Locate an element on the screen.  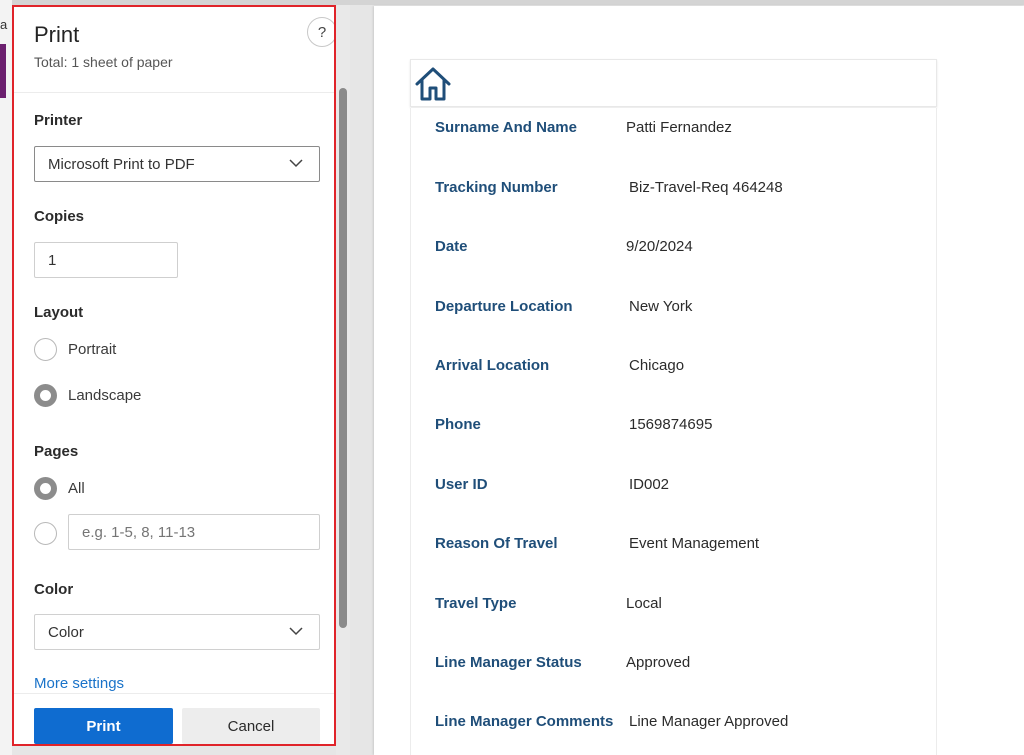
field-row: Phone 1569874695 is located at coordinates (673, 428).